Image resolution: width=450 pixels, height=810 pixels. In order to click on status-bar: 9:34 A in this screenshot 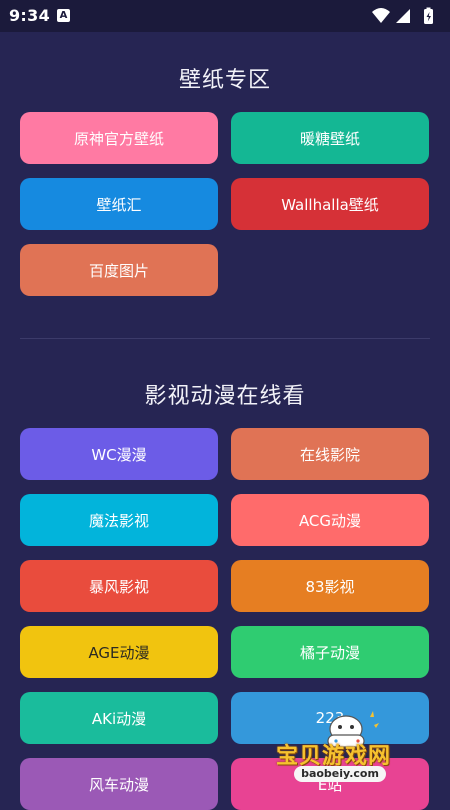, I will do `click(225, 16)`.